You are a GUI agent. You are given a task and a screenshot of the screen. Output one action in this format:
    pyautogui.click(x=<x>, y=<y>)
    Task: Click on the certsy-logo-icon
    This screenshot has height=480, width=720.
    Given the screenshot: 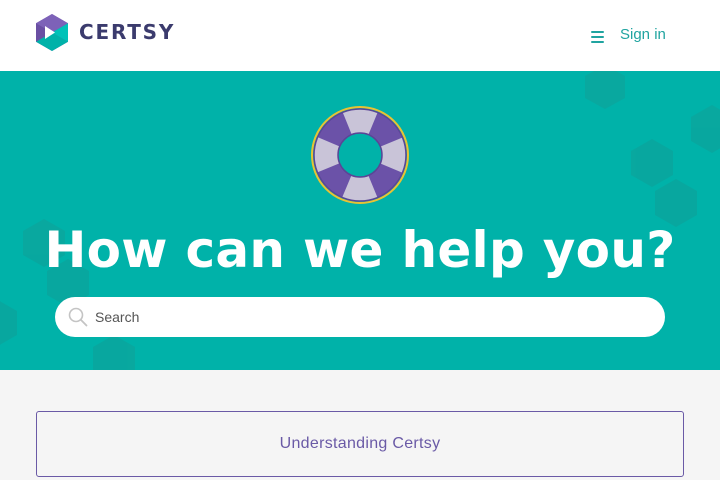 What is the action you would take?
    pyautogui.click(x=52, y=32)
    